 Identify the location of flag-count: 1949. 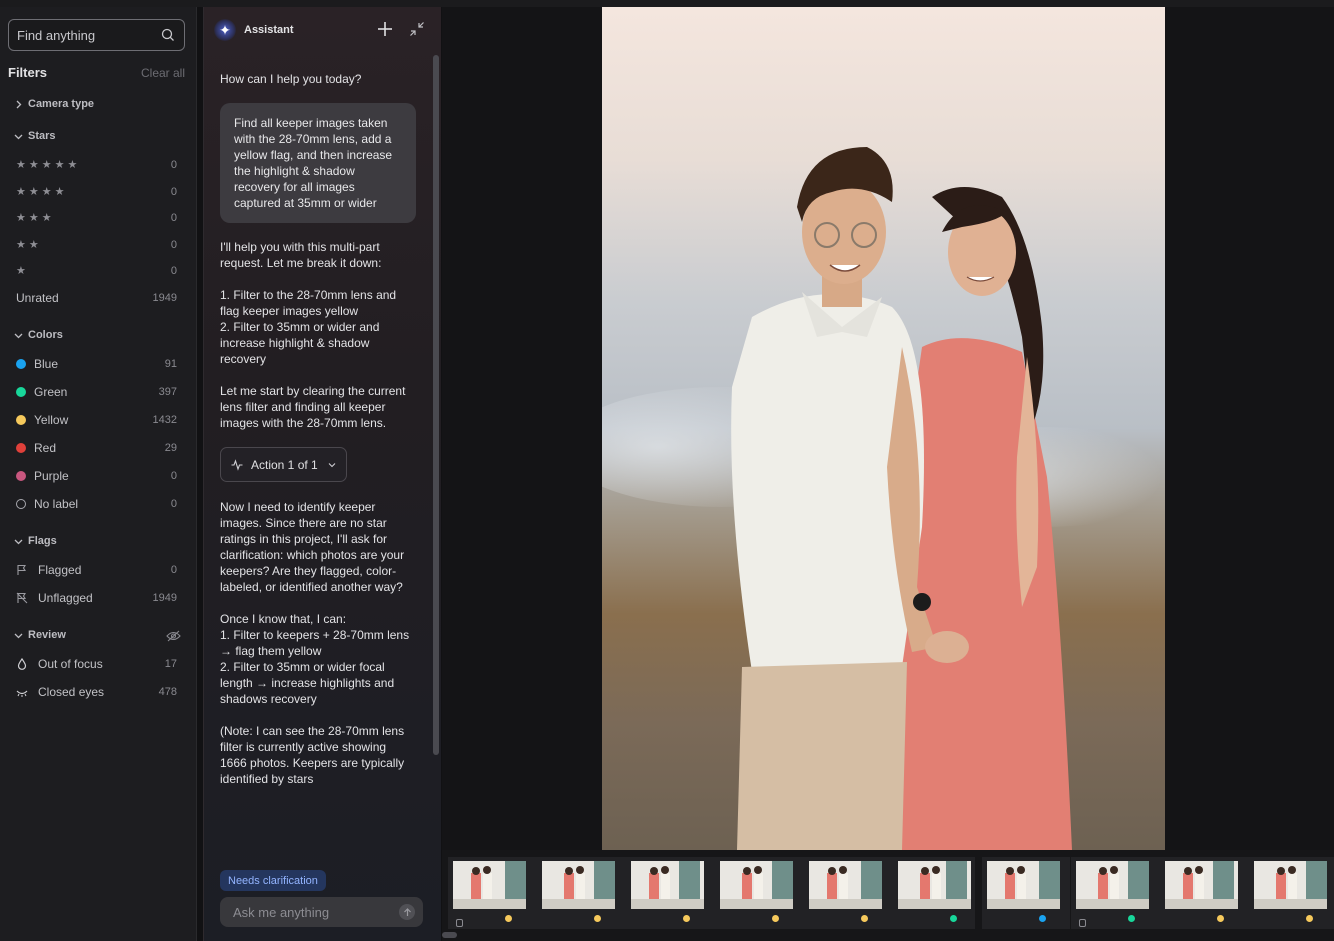
(164, 598).